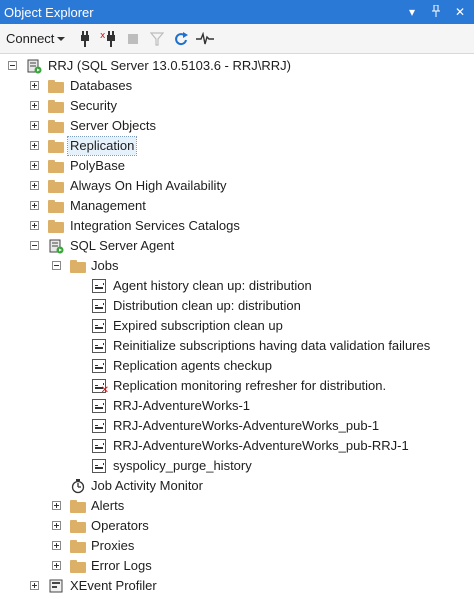 The height and width of the screenshot is (596, 474). Describe the element at coordinates (169, 65) in the screenshot. I see `server-label: RRJ (SQL Server 13.0.5103.6 - RRJ\RRJ)` at that location.